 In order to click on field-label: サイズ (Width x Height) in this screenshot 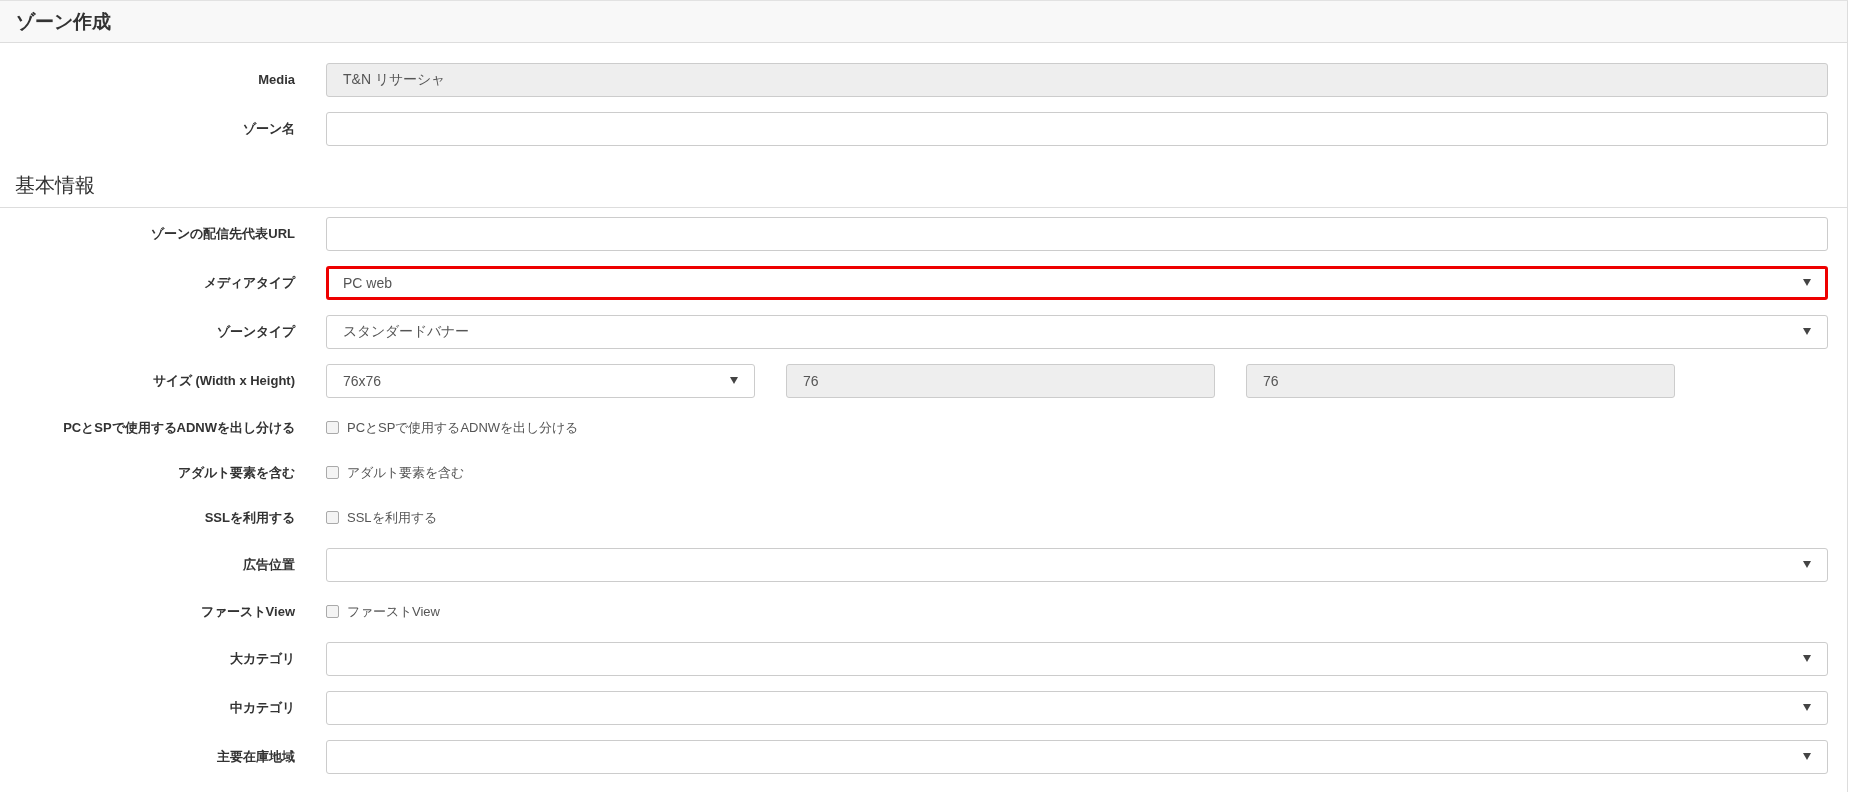, I will do `click(223, 380)`.